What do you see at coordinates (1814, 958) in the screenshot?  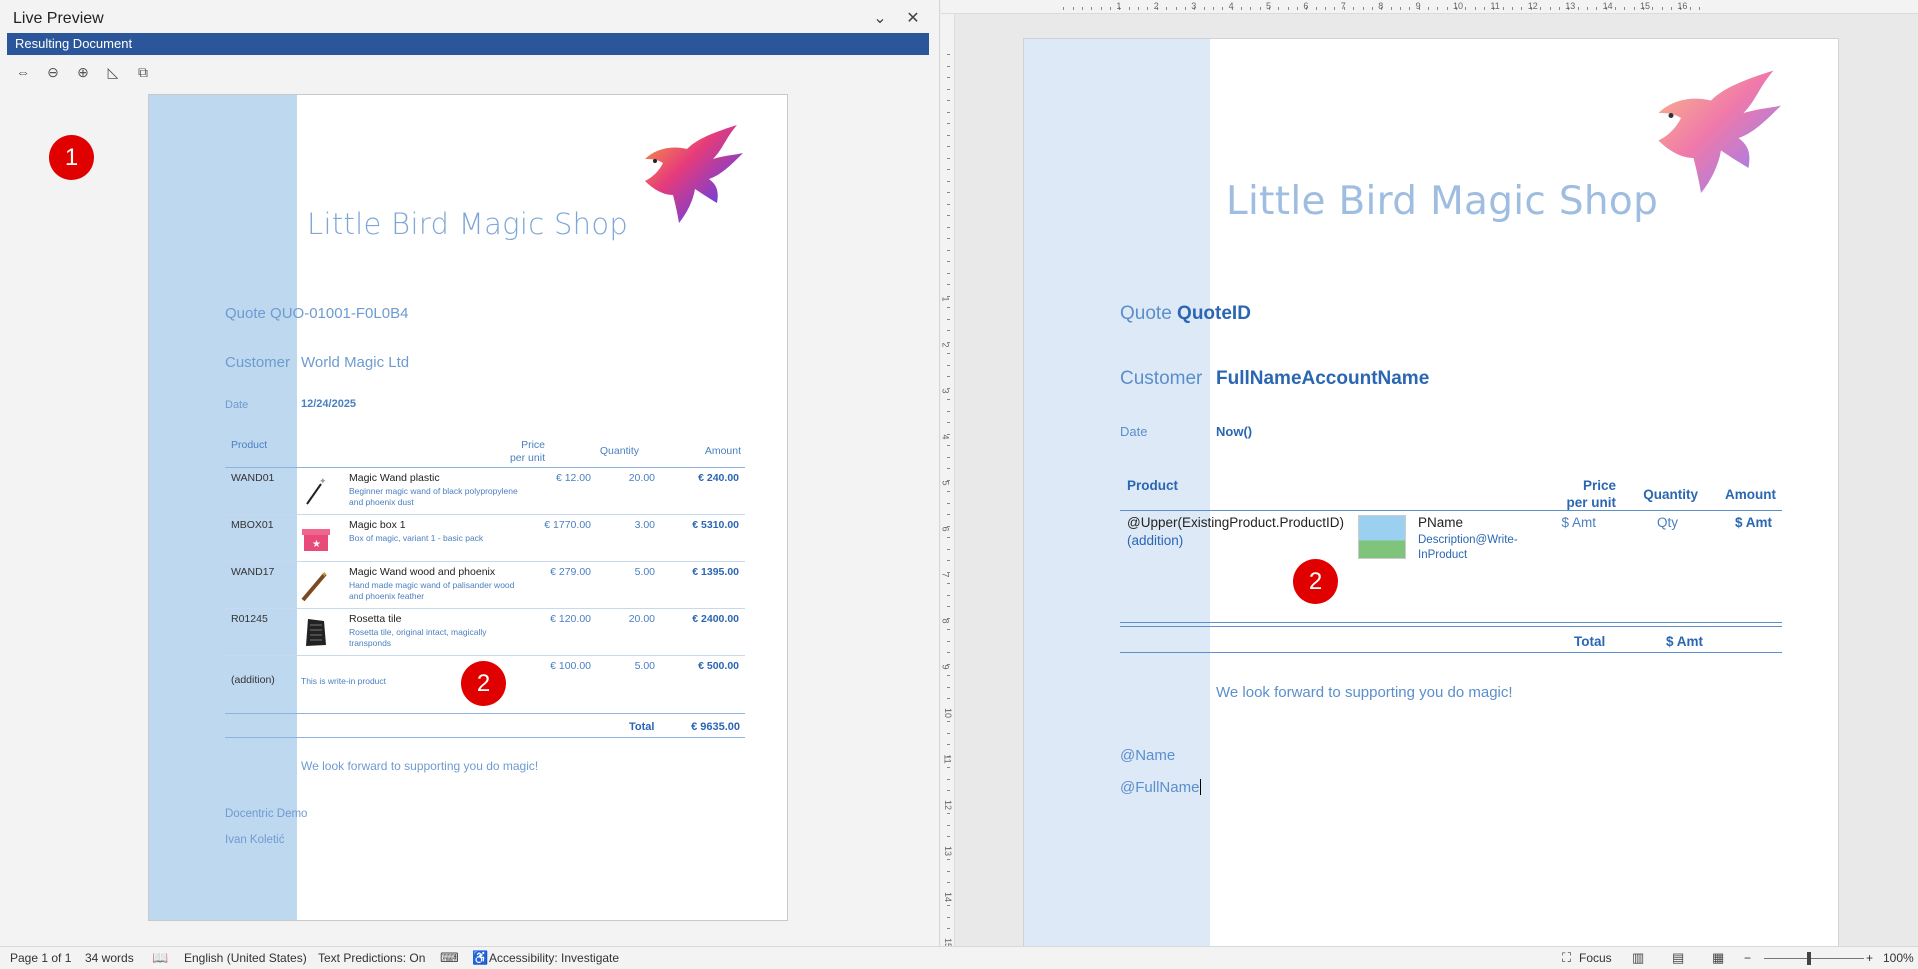 I see `zoom-slider` at bounding box center [1814, 958].